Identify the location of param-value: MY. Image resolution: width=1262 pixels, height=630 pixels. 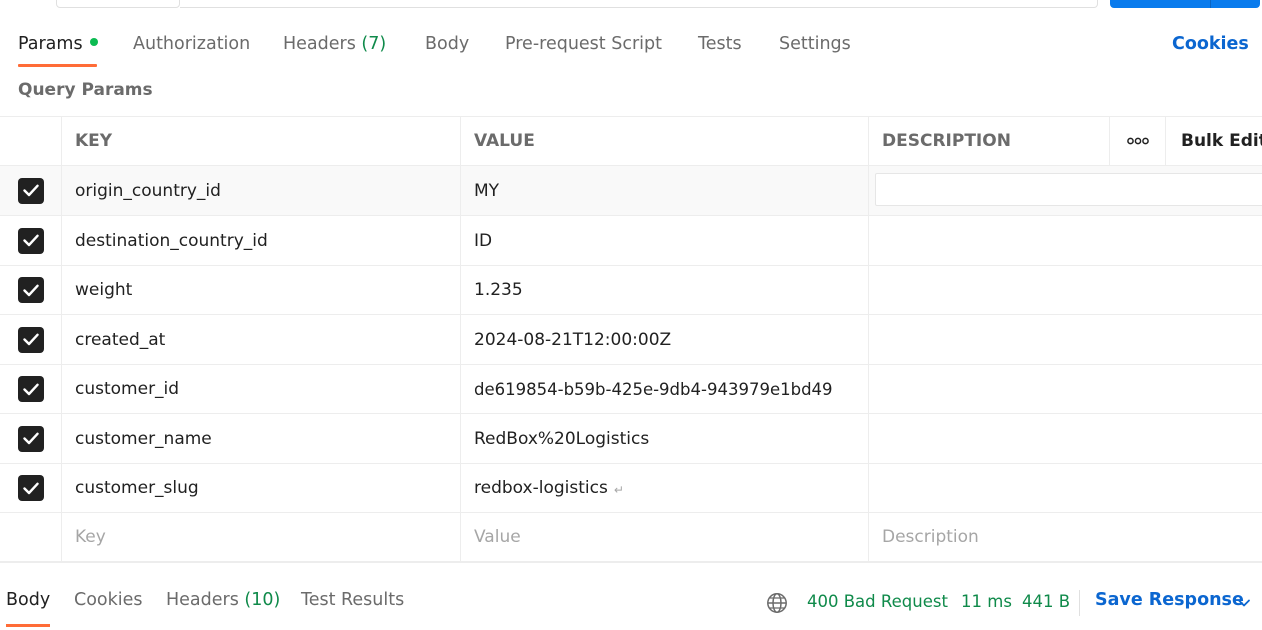
(665, 190).